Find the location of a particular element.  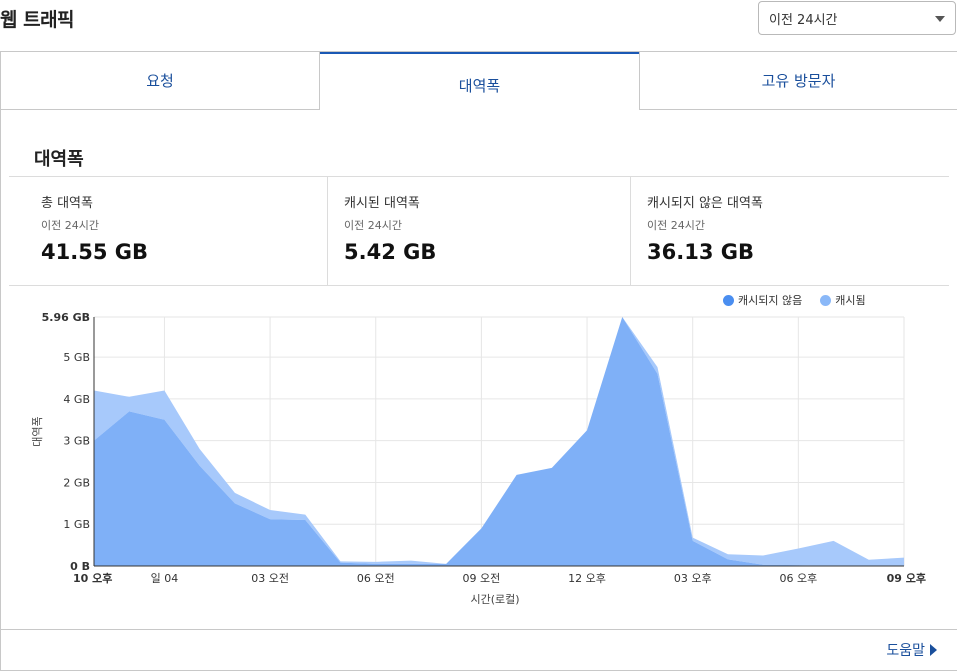

x-tick-label: 10 오후 is located at coordinates (92, 578).